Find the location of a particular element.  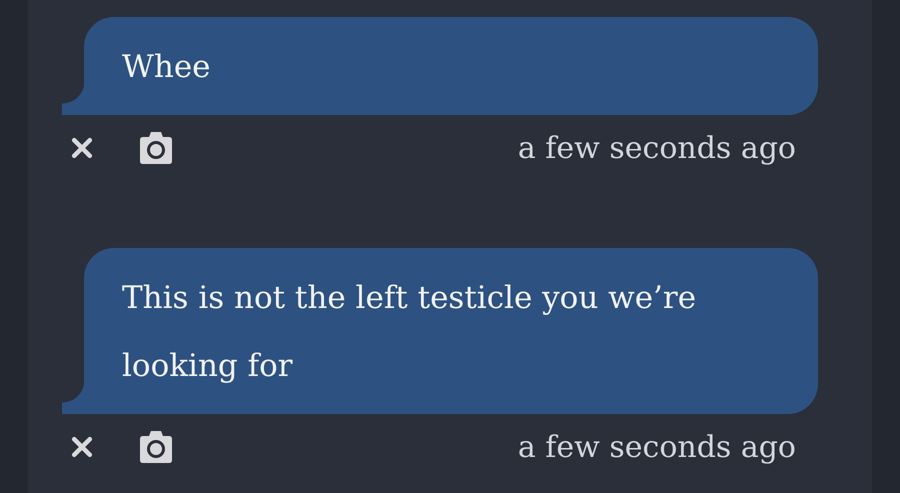

message-text: This is not the left testicle you we’re looking for is located at coordinates (410, 332).